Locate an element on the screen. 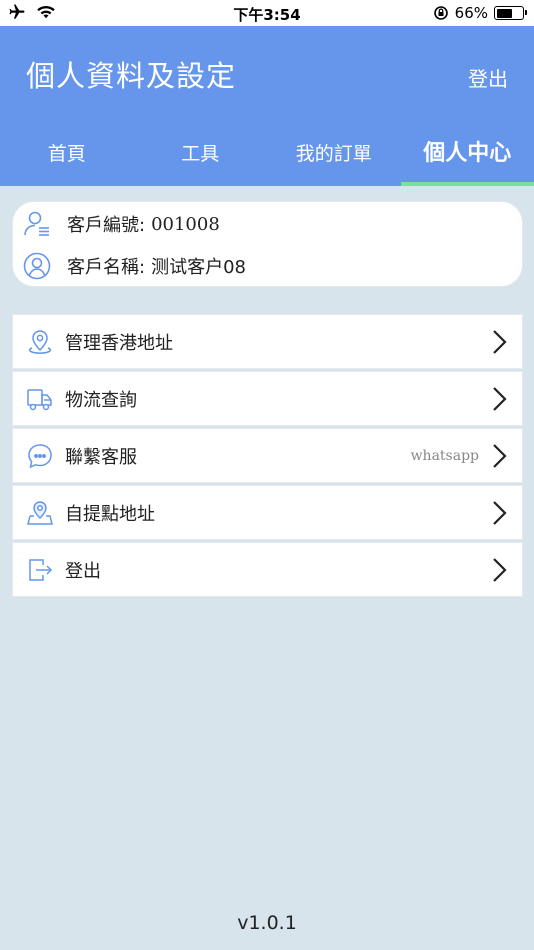  map-pin-icon is located at coordinates (40, 513).